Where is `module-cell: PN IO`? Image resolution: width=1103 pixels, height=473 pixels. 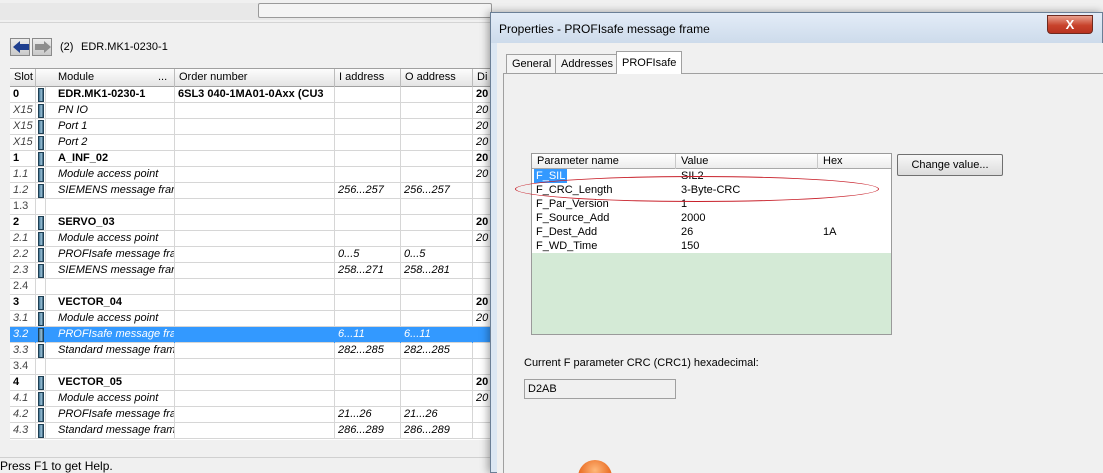
module-cell: PN IO is located at coordinates (110, 111).